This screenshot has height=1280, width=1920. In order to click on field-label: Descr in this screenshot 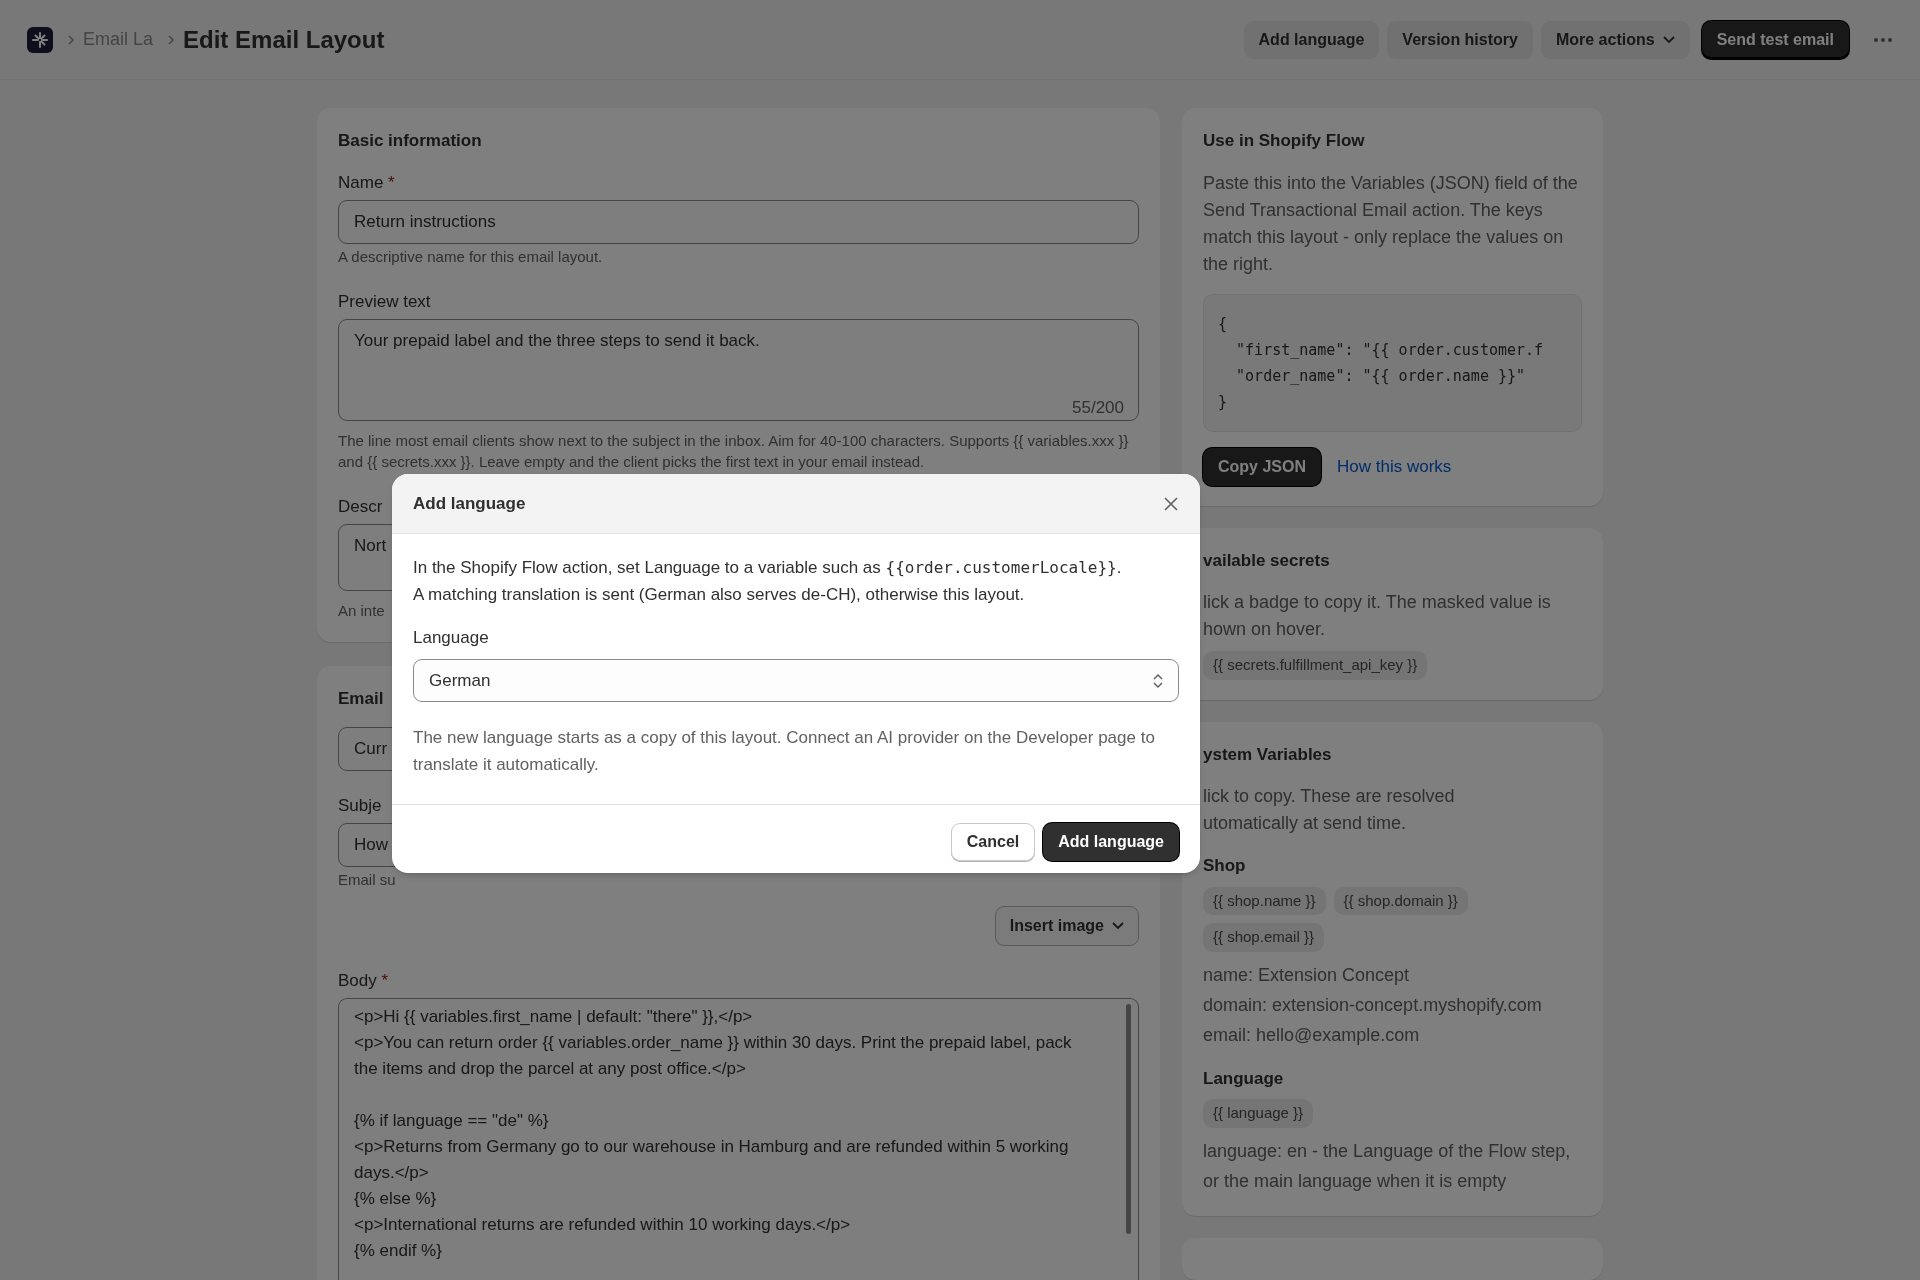, I will do `click(360, 506)`.